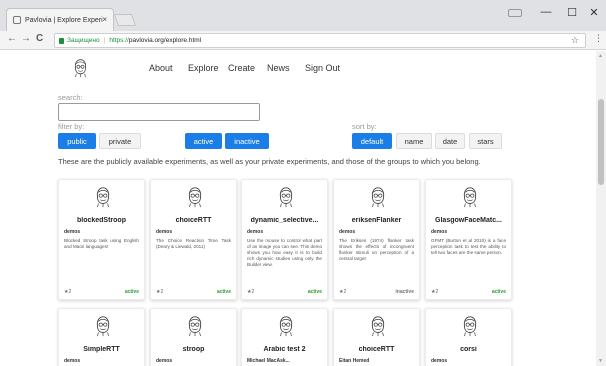 This screenshot has width=606, height=366. Describe the element at coordinates (572, 12) in the screenshot. I see `maximize-button: ☐` at that location.